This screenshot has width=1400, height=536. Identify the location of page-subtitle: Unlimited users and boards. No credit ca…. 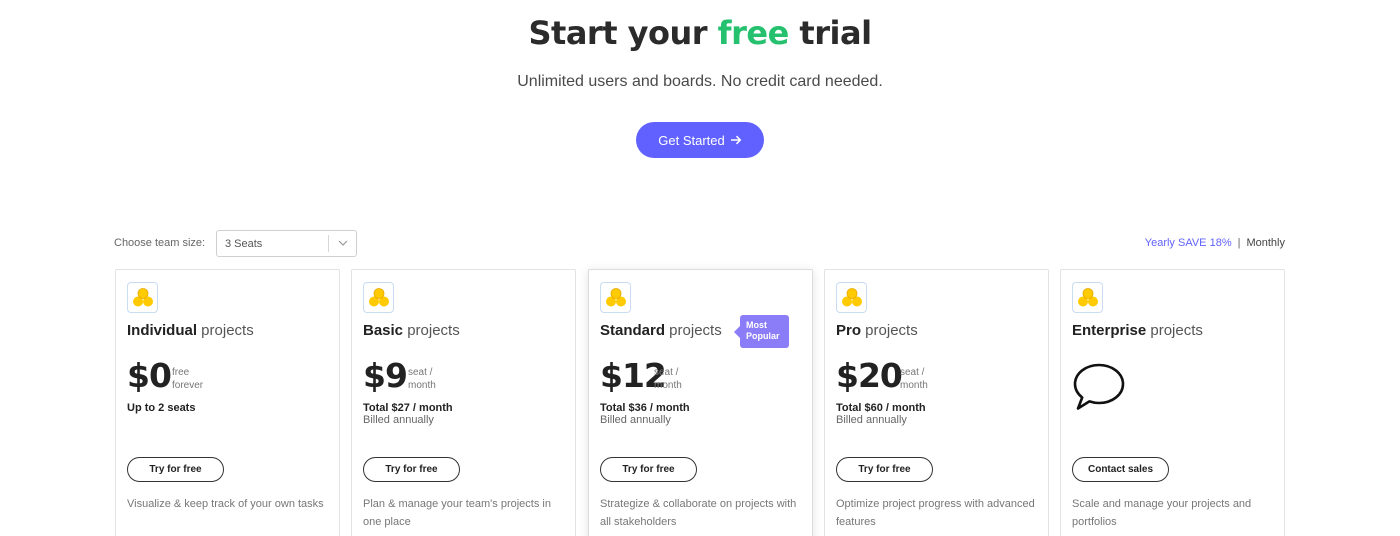
(700, 81).